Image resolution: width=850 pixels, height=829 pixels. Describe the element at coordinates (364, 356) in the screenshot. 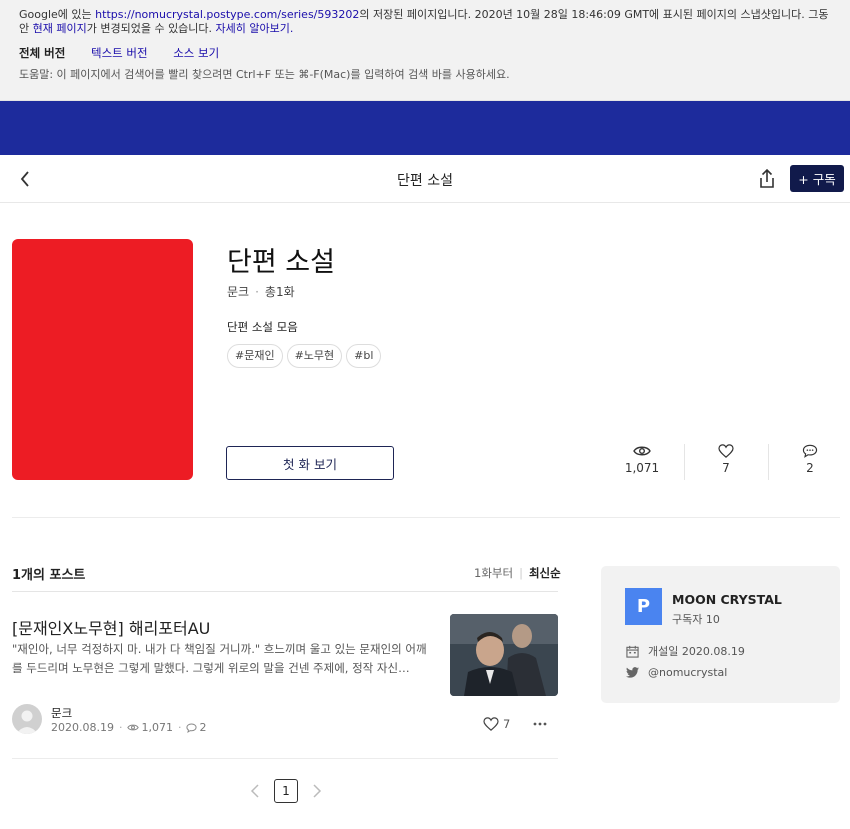

I see `tag-chip: #bl` at that location.